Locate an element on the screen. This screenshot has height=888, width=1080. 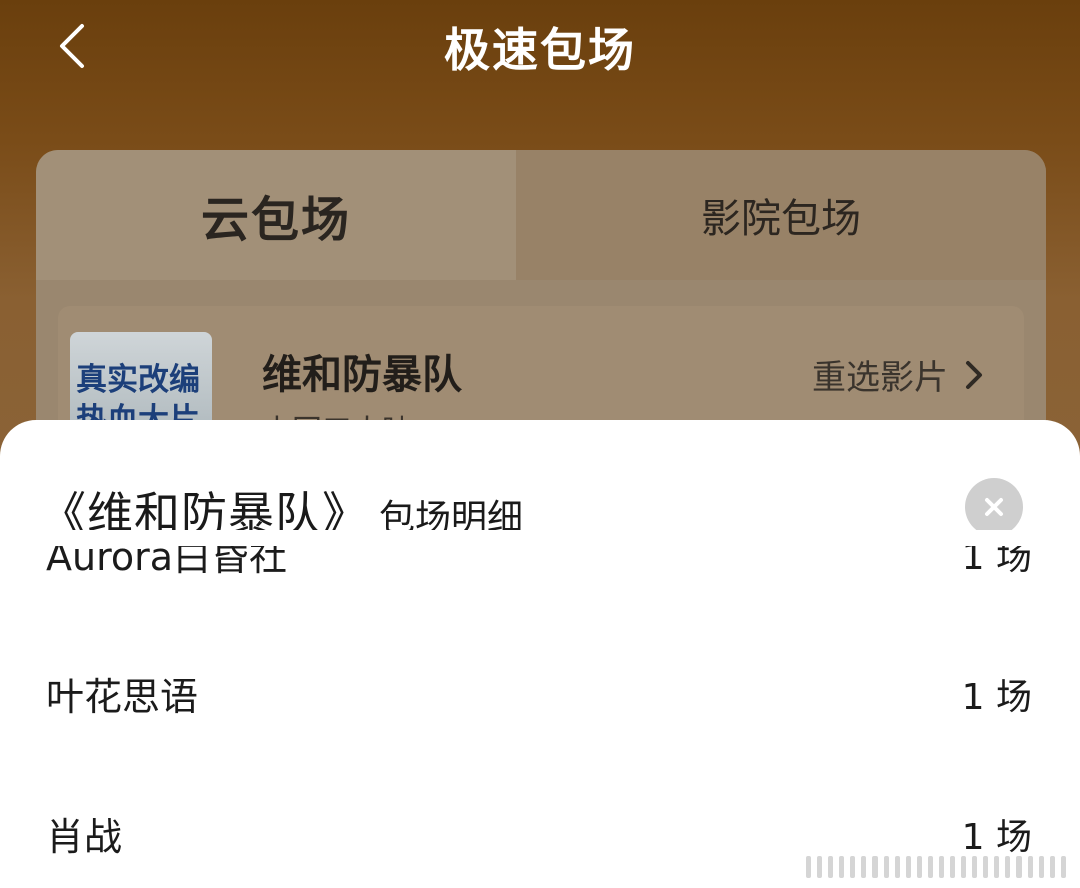
movie-title: 维和防暴队 is located at coordinates (362, 375).